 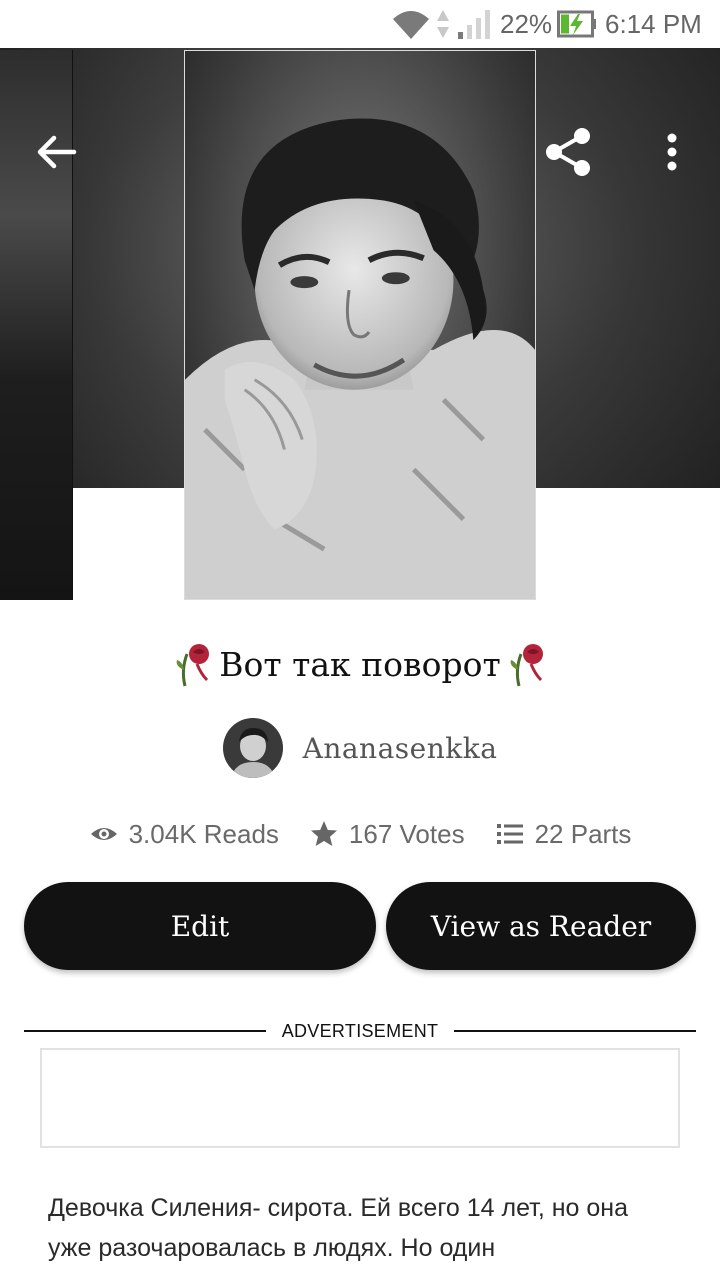 I want to click on star-icon, so click(x=323, y=833).